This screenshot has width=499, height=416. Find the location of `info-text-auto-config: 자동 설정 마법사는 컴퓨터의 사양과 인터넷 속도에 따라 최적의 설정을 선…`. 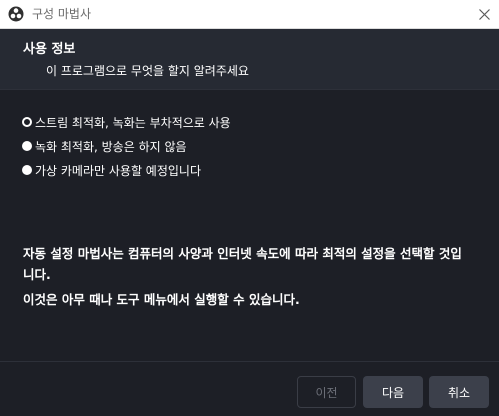

info-text-auto-config: 자동 설정 마법사는 컴퓨터의 사양과 인터넷 속도에 따라 최적의 설정을 선… is located at coordinates (242, 264).